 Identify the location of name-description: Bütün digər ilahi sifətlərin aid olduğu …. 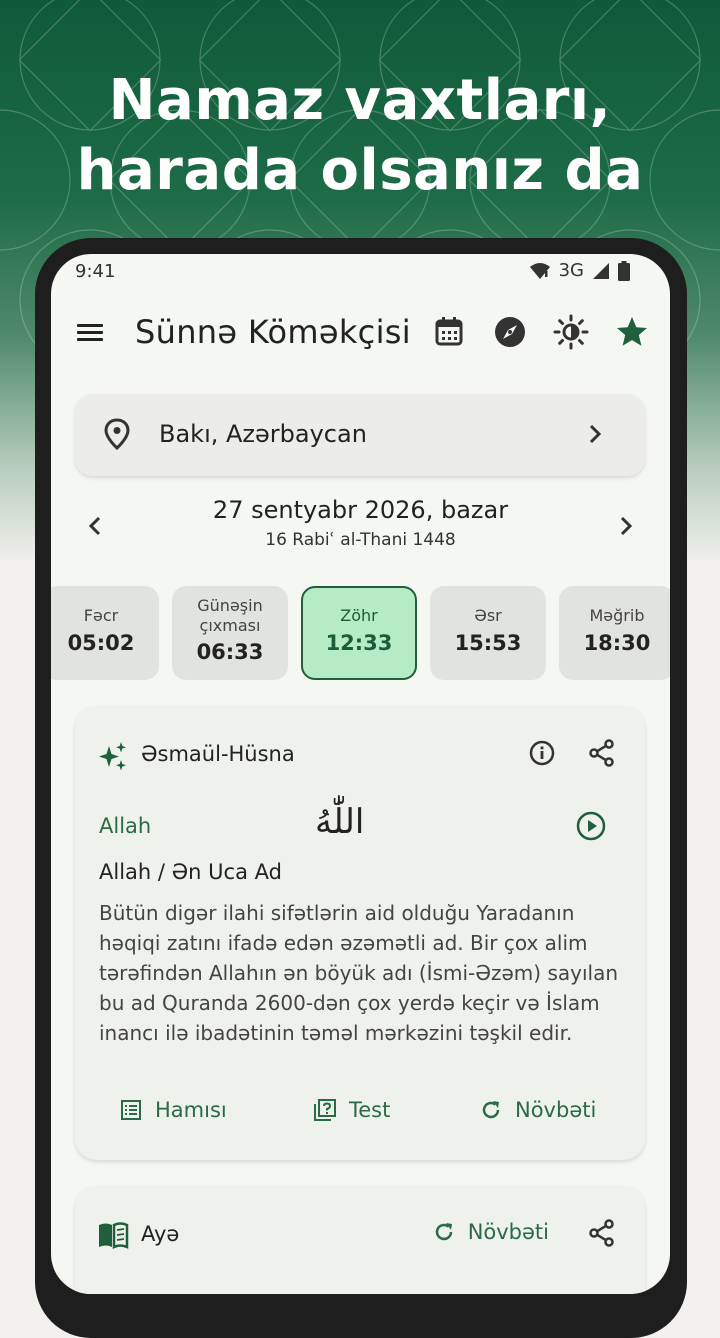
(359, 973).